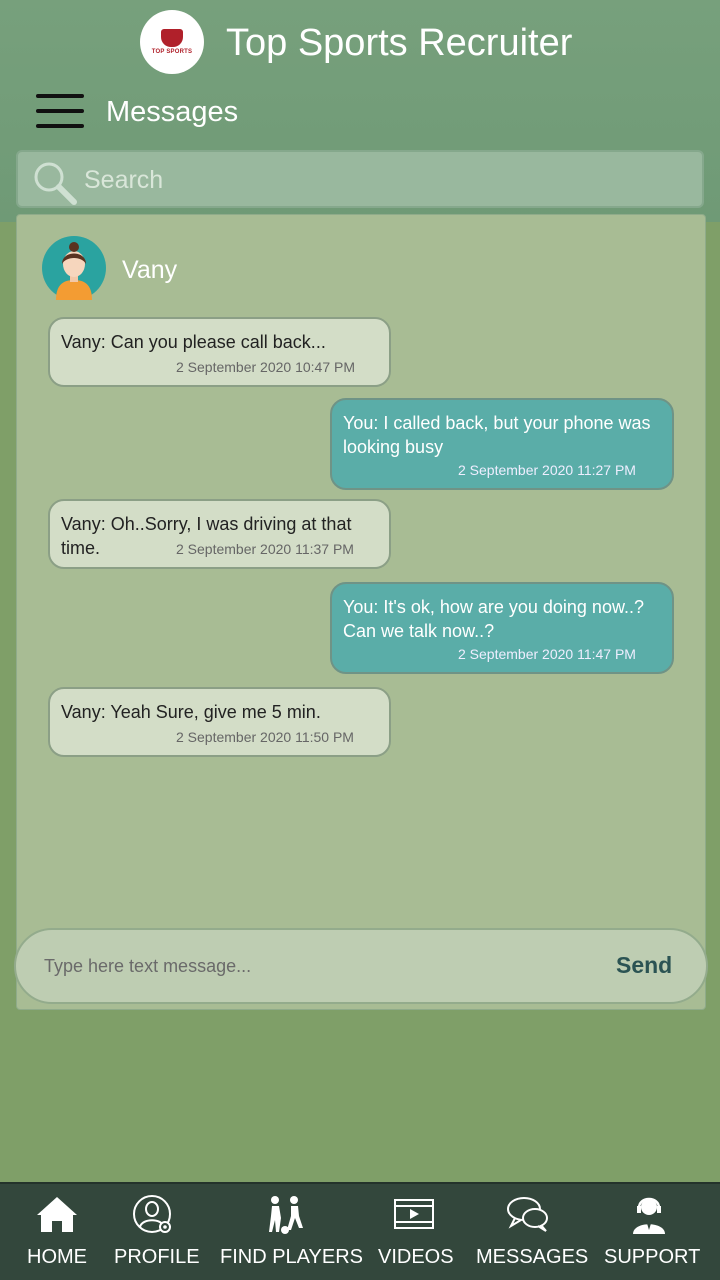  I want to click on message-time: 2 September 2020 11:27 PM, so click(547, 470).